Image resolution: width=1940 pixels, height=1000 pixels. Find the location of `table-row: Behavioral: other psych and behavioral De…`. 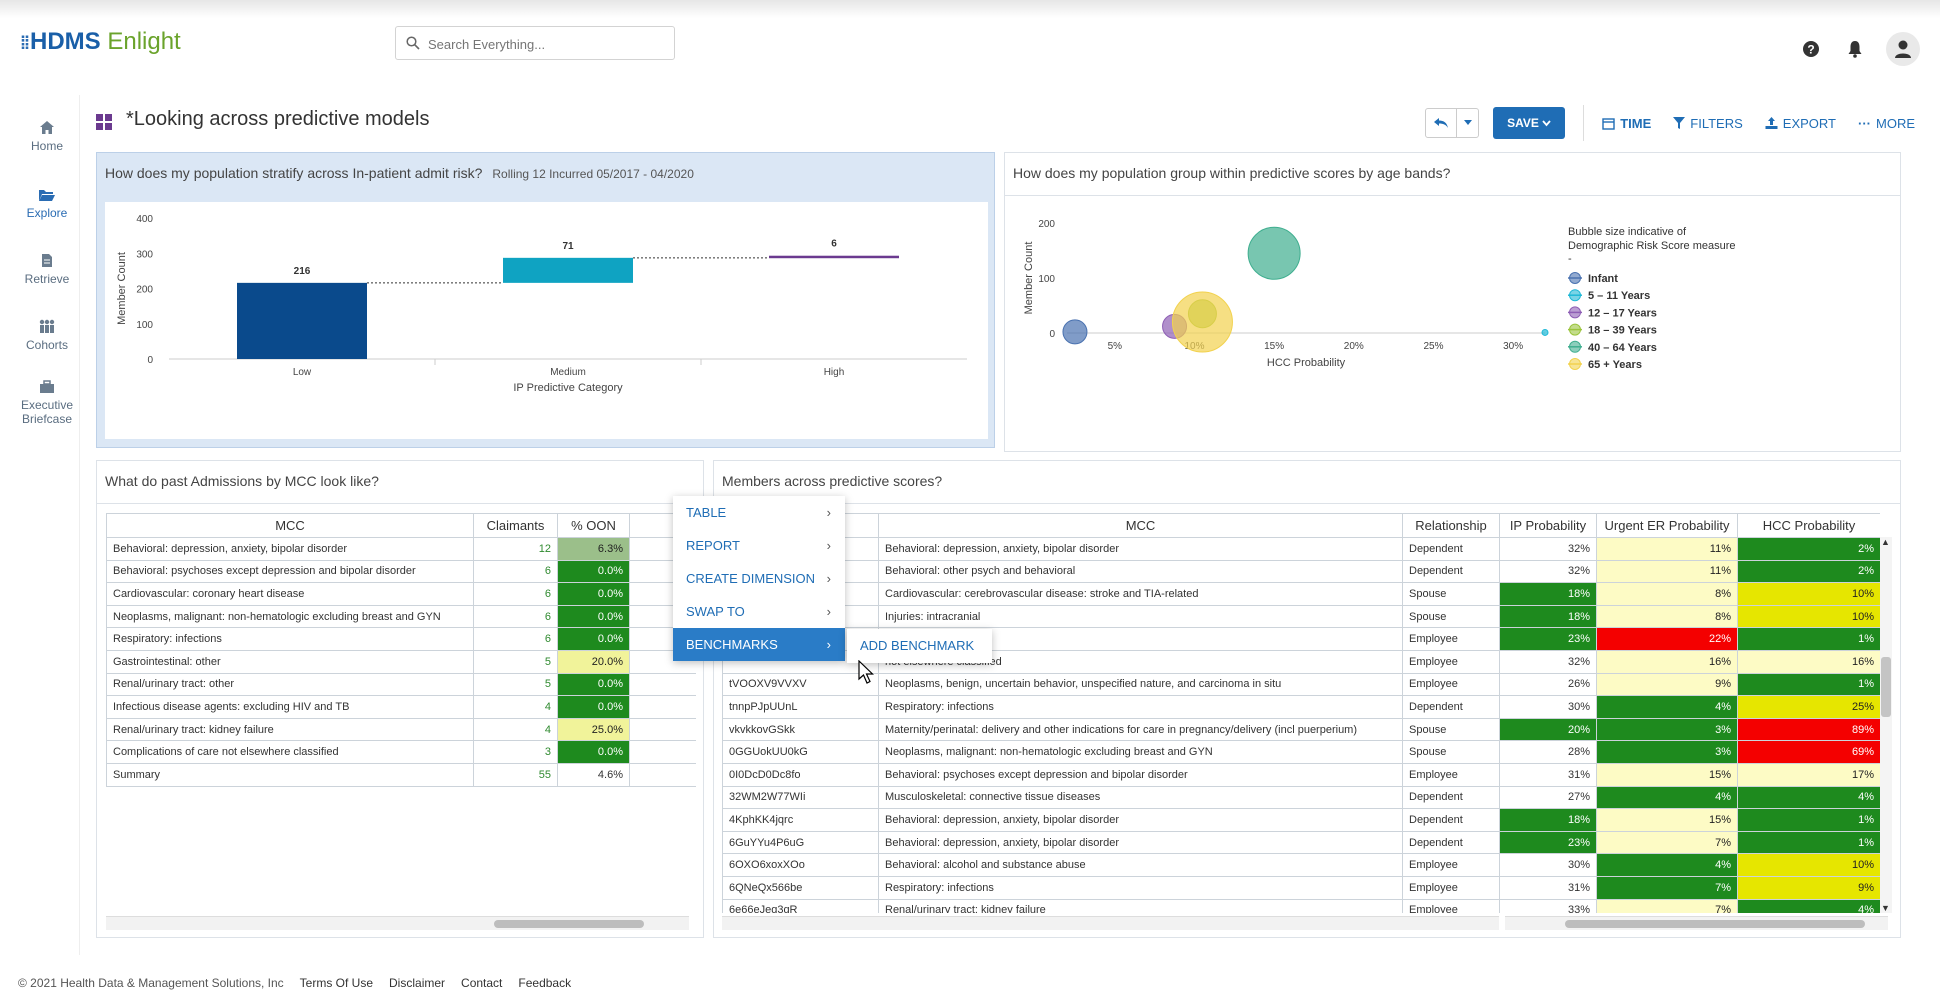

table-row: Behavioral: other psych and behavioral De… is located at coordinates (1301, 571).